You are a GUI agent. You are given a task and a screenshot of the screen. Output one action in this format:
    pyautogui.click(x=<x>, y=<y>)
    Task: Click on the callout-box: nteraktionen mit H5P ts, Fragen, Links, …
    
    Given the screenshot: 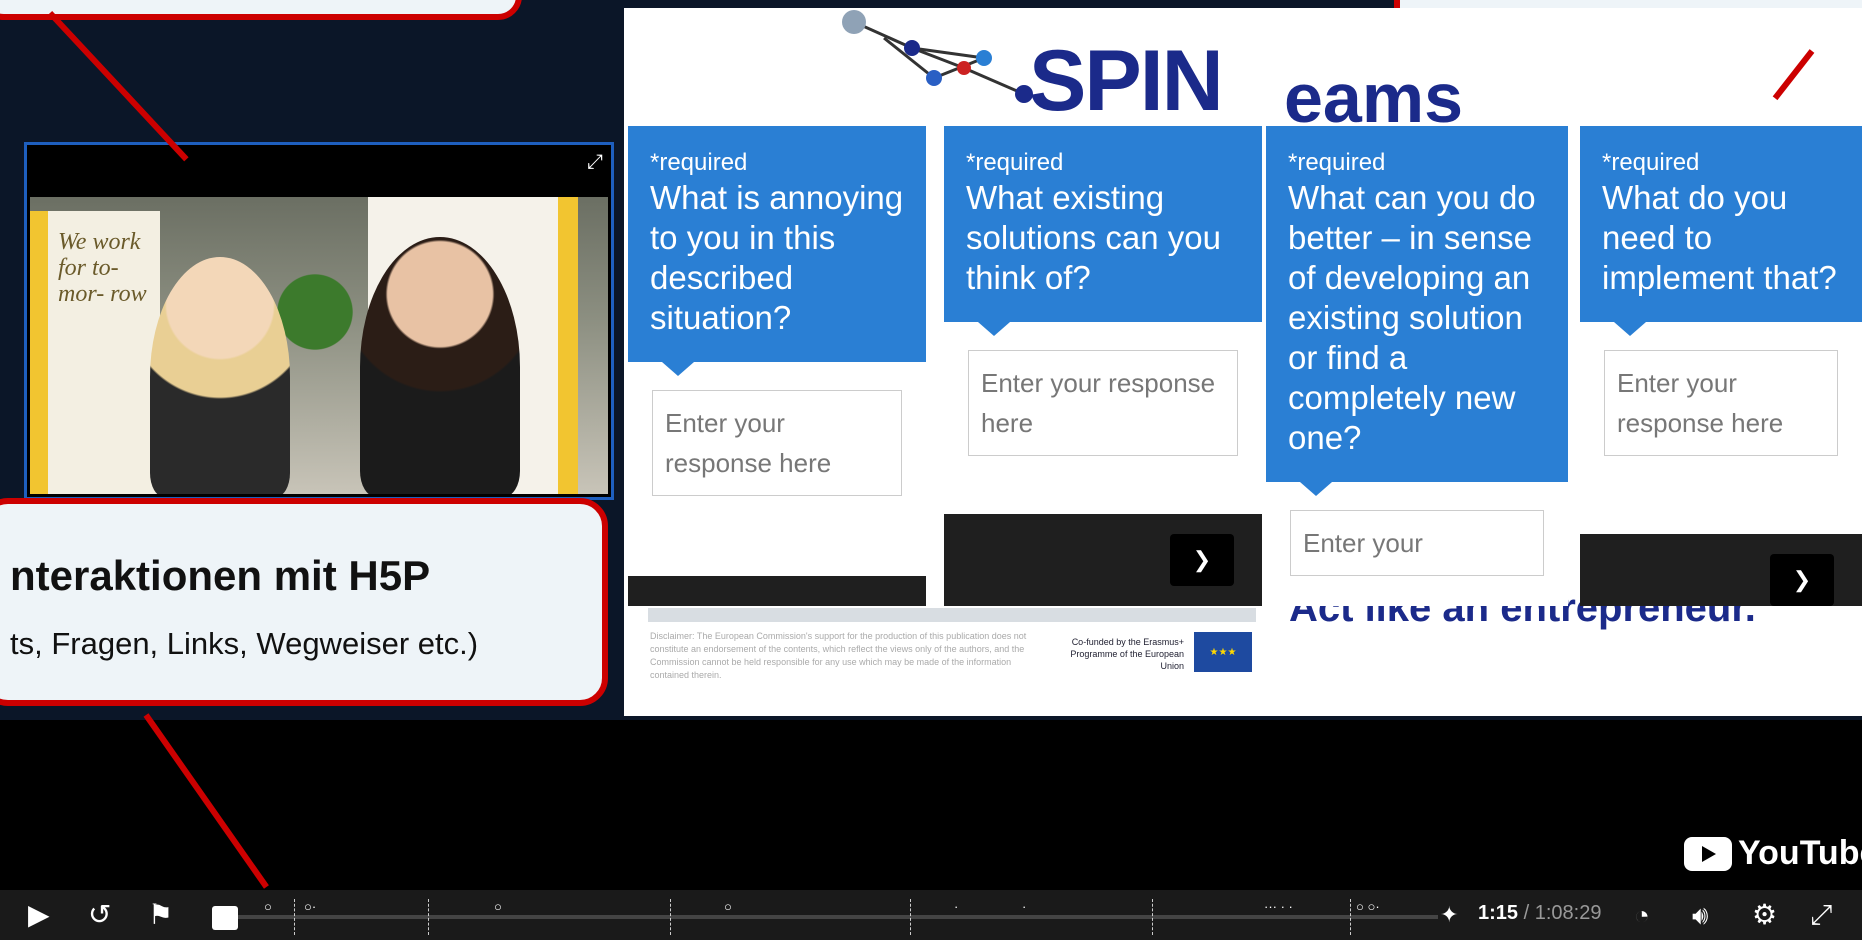 What is the action you would take?
    pyautogui.click(x=304, y=602)
    